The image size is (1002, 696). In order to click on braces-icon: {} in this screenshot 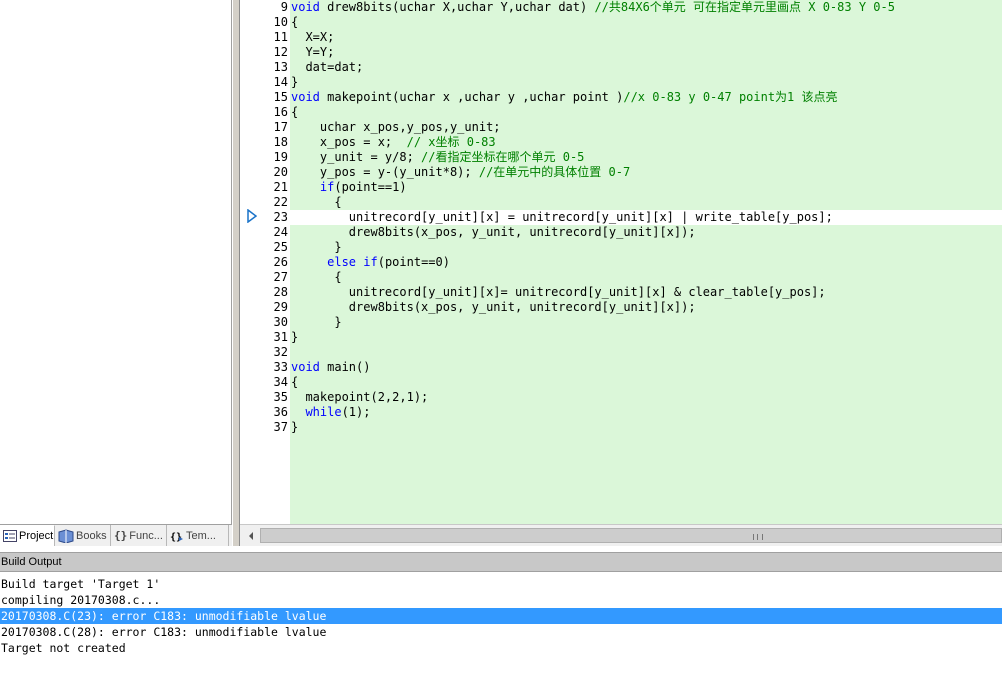, I will do `click(121, 535)`.